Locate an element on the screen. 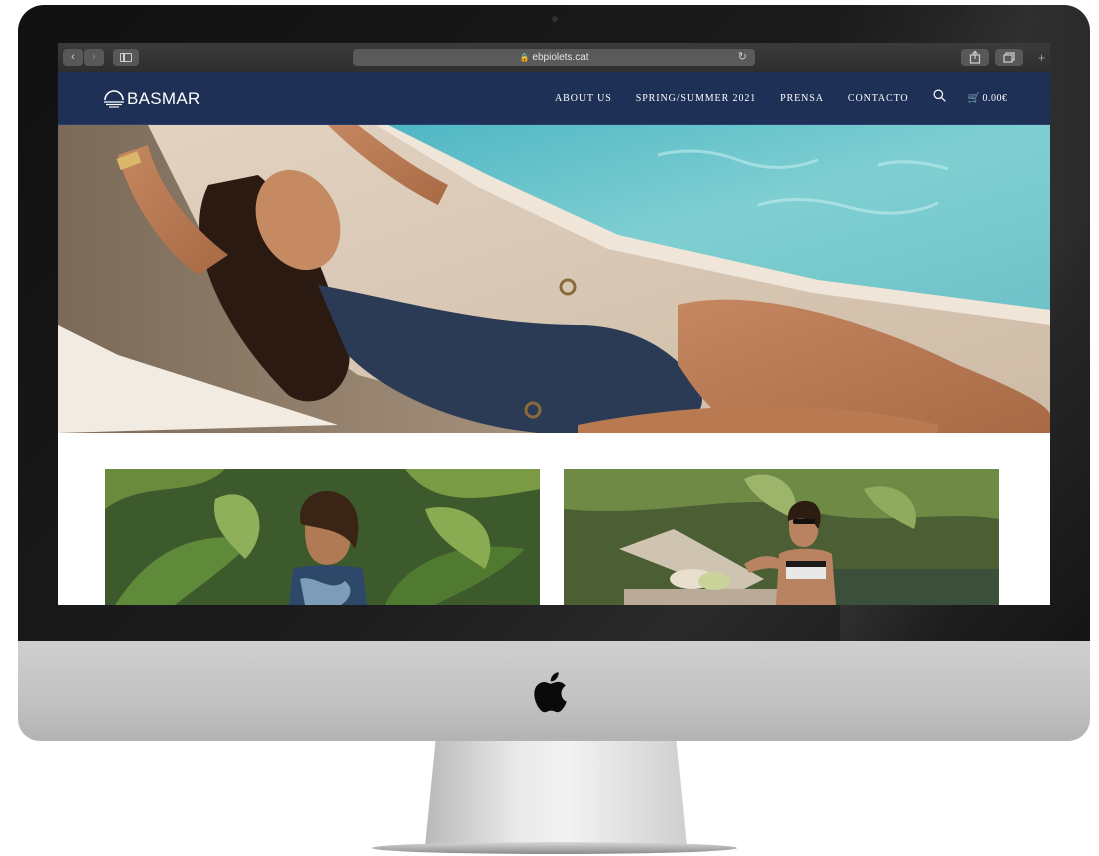 The image size is (1099, 856). product-card-left-image is located at coordinates (322, 537).